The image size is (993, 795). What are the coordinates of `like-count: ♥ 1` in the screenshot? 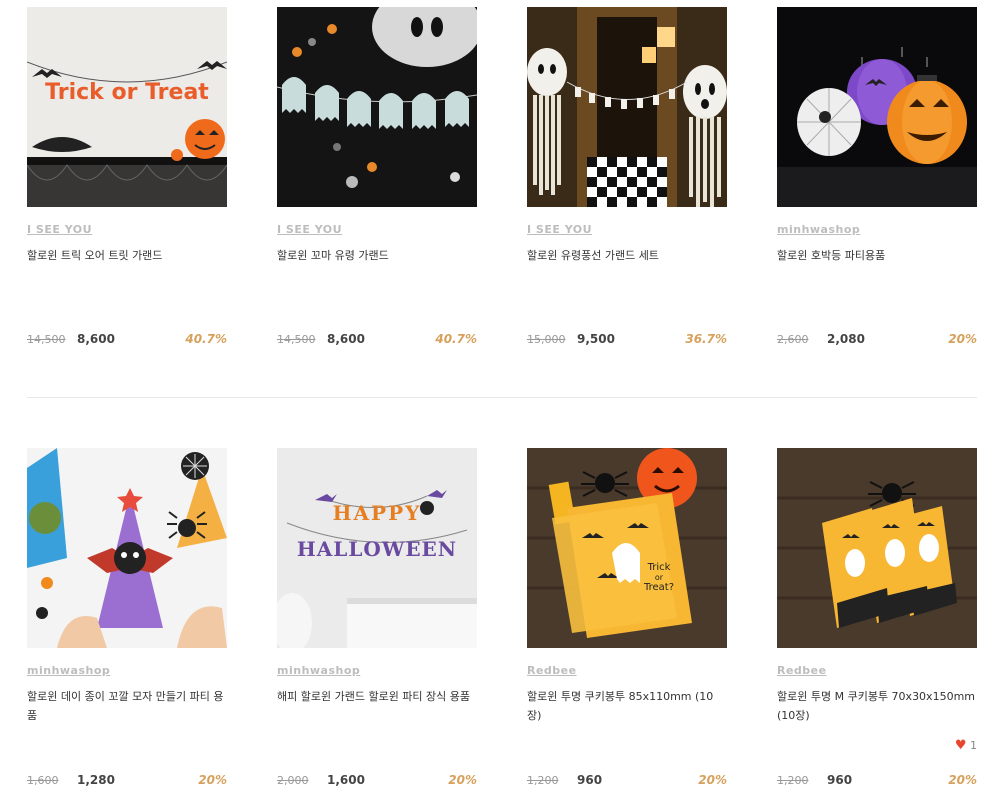 It's located at (966, 745).